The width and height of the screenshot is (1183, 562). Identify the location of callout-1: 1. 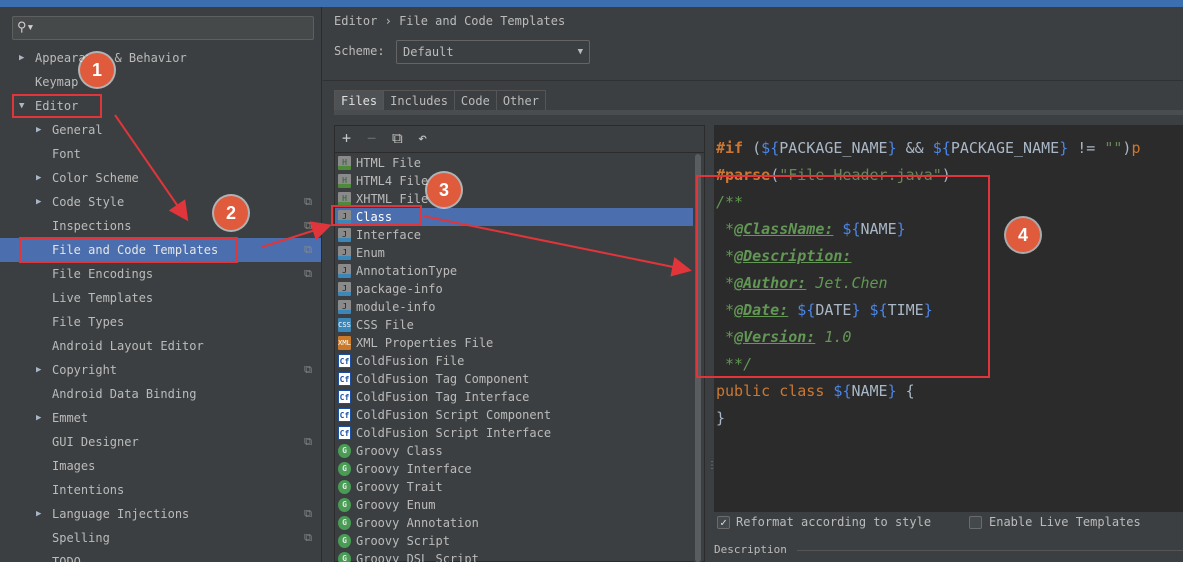
(97, 70).